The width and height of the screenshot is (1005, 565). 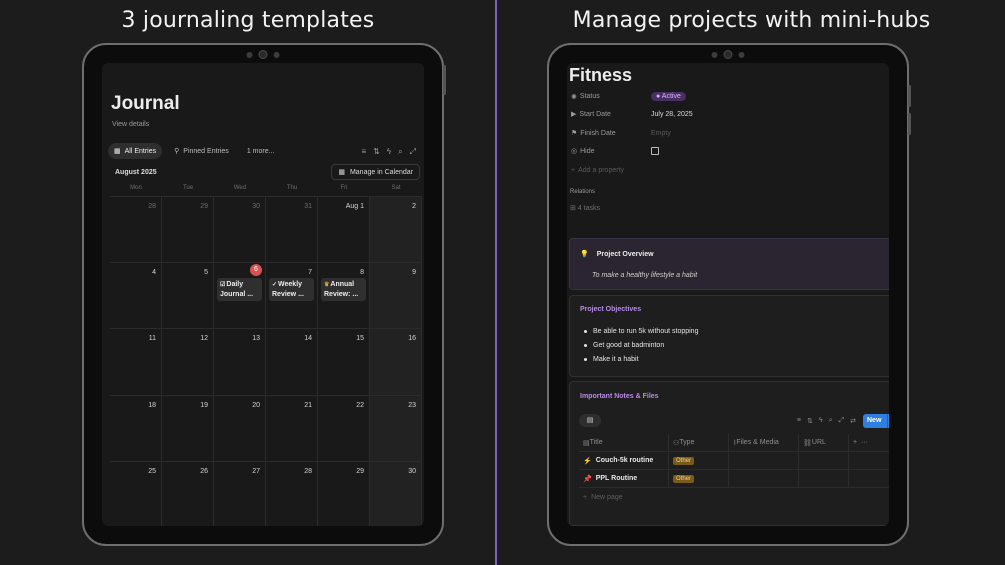 What do you see at coordinates (136, 362) in the screenshot?
I see `calendar-day: 11` at bounding box center [136, 362].